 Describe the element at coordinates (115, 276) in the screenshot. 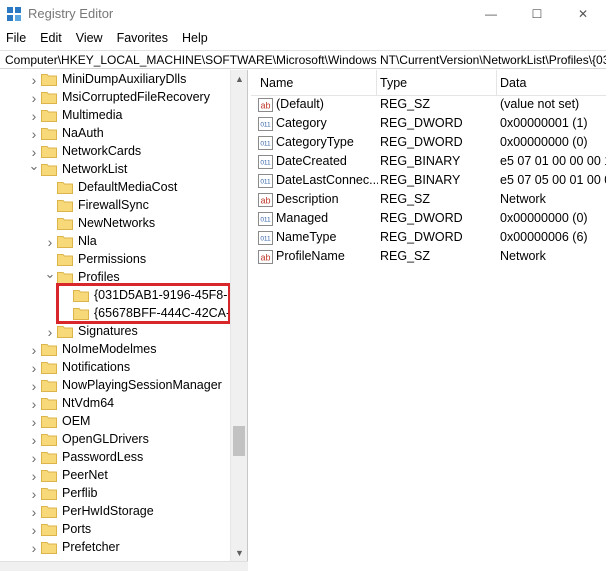

I see `tree-item: ⌄ Profiles` at that location.